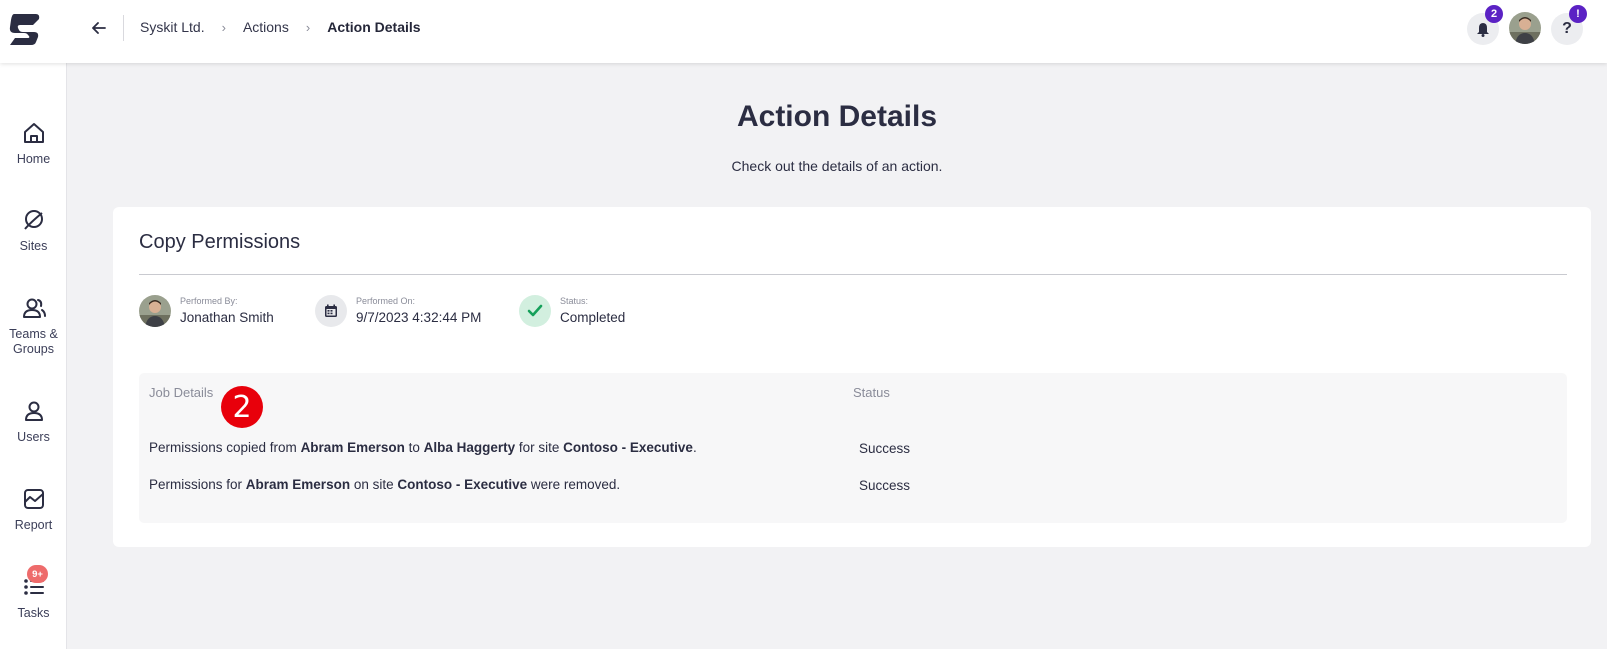 The width and height of the screenshot is (1607, 649). What do you see at coordinates (37, 574) in the screenshot?
I see `tasks-count-badge: 9+` at bounding box center [37, 574].